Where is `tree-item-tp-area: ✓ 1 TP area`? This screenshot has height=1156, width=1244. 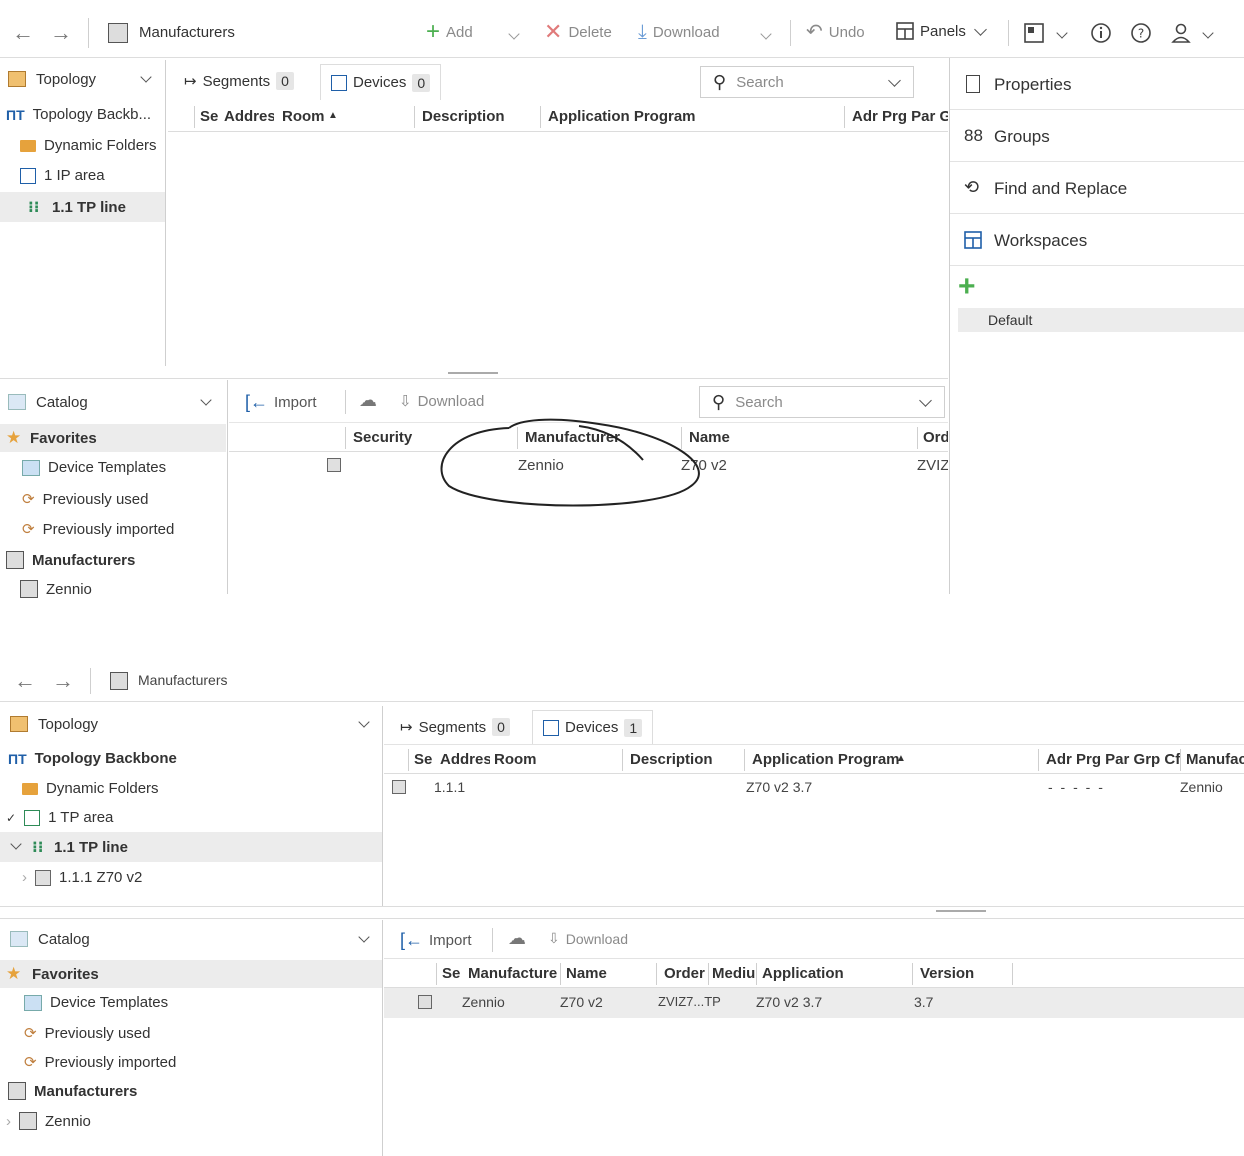 tree-item-tp-area: ✓ 1 TP area is located at coordinates (59, 817).